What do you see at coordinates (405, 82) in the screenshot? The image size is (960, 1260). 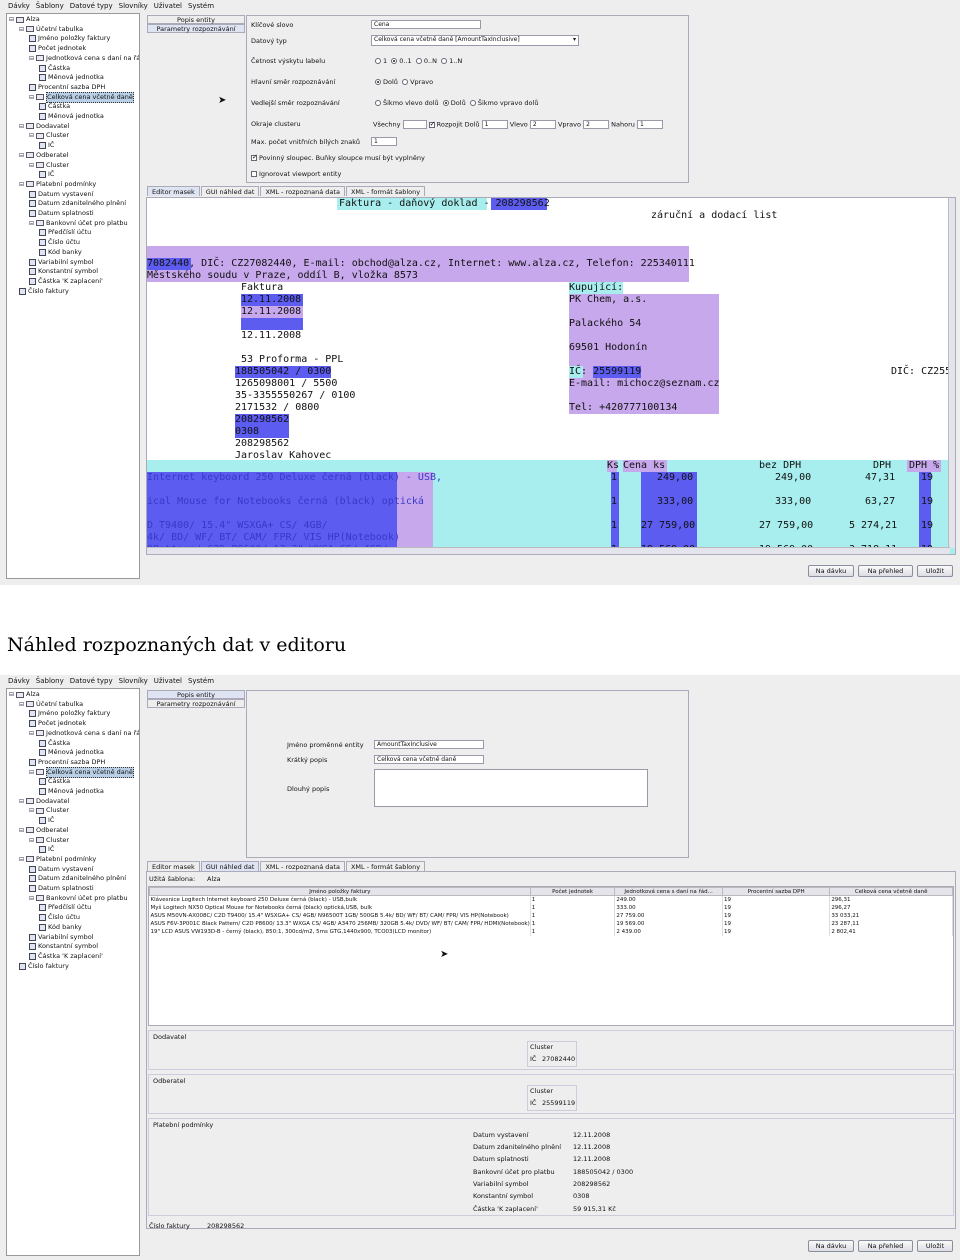 I see `radio-right` at bounding box center [405, 82].